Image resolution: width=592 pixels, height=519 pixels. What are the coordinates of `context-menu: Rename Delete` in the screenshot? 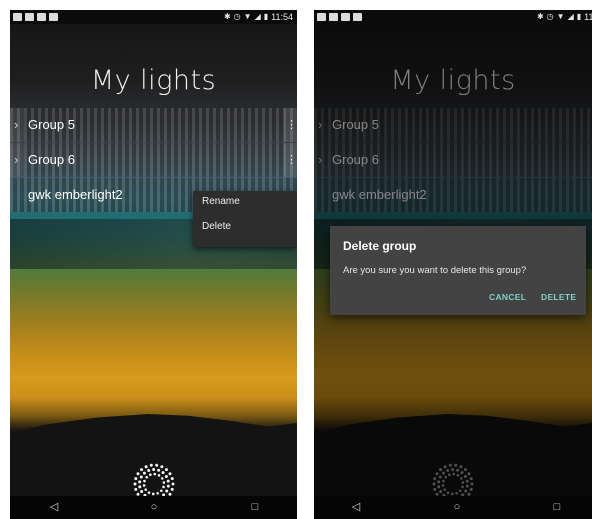 It's located at (245, 219).